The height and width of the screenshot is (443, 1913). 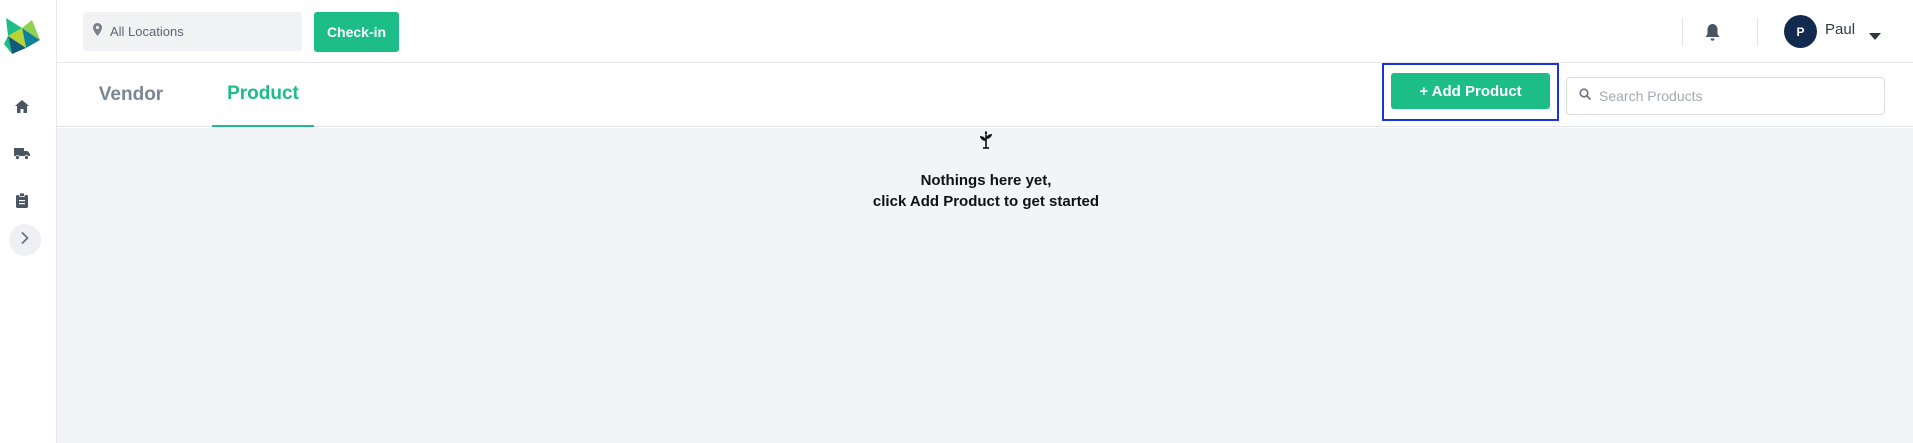 What do you see at coordinates (28, 221) in the screenshot?
I see `sidebar` at bounding box center [28, 221].